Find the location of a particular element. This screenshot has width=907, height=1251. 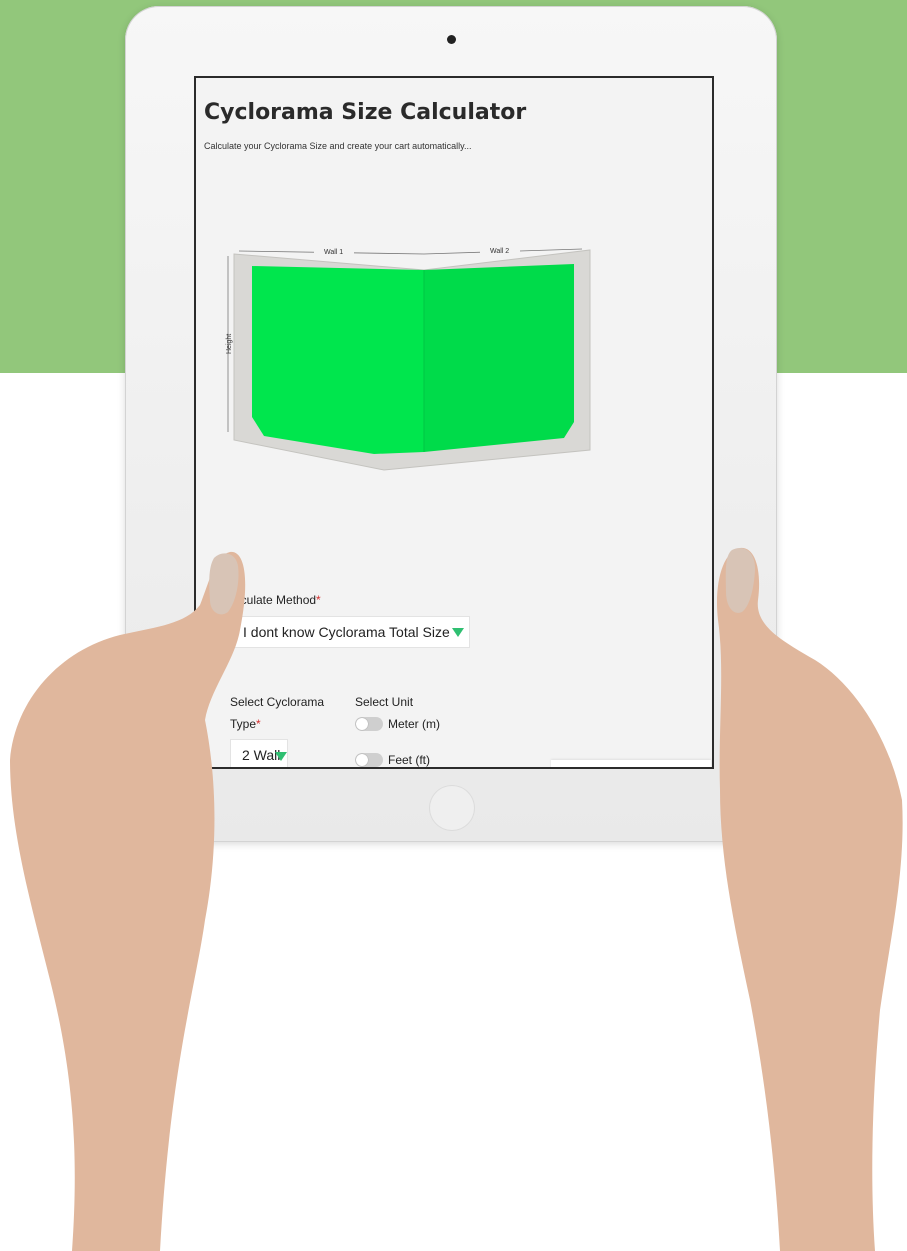

home-button-icon is located at coordinates (452, 808).